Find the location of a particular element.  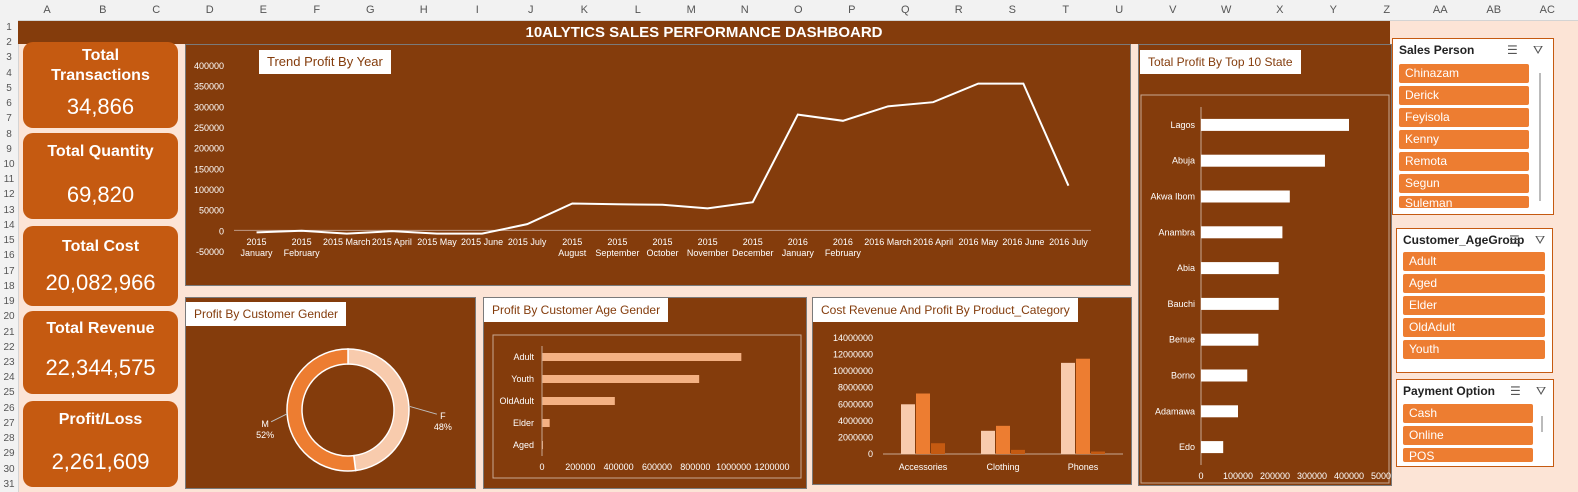

column-header: H is located at coordinates (424, 10).